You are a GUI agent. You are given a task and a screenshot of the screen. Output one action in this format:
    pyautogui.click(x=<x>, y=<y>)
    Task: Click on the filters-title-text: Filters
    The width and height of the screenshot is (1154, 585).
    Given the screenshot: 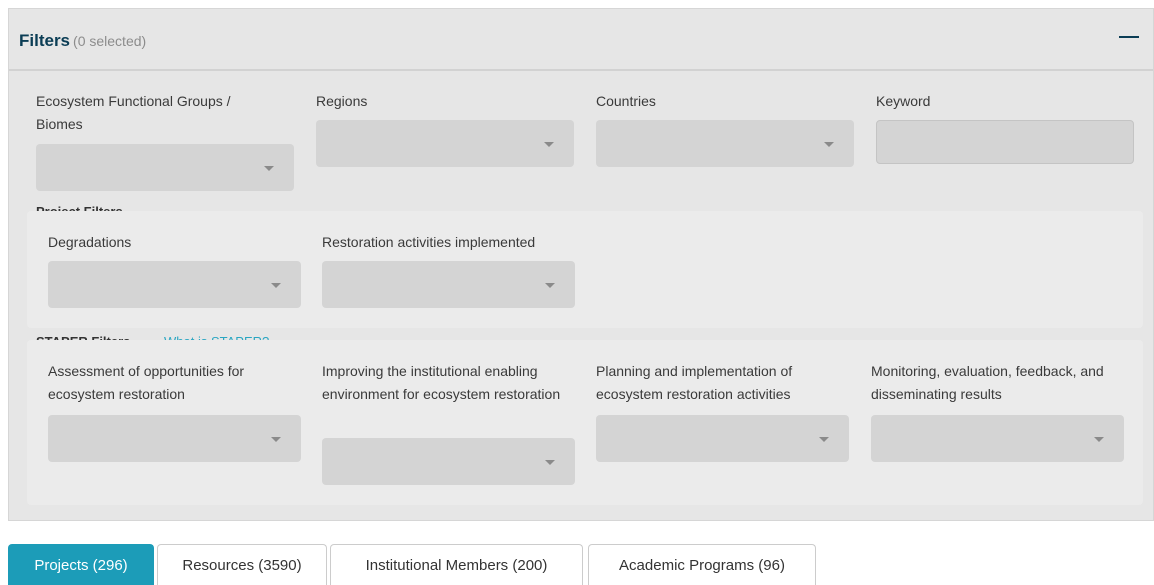 What is the action you would take?
    pyautogui.click(x=45, y=40)
    